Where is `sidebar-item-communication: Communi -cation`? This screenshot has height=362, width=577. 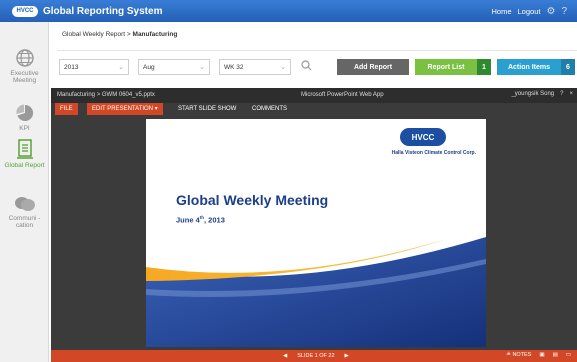
sidebar-item-communication: Communi -cation is located at coordinates (24, 212).